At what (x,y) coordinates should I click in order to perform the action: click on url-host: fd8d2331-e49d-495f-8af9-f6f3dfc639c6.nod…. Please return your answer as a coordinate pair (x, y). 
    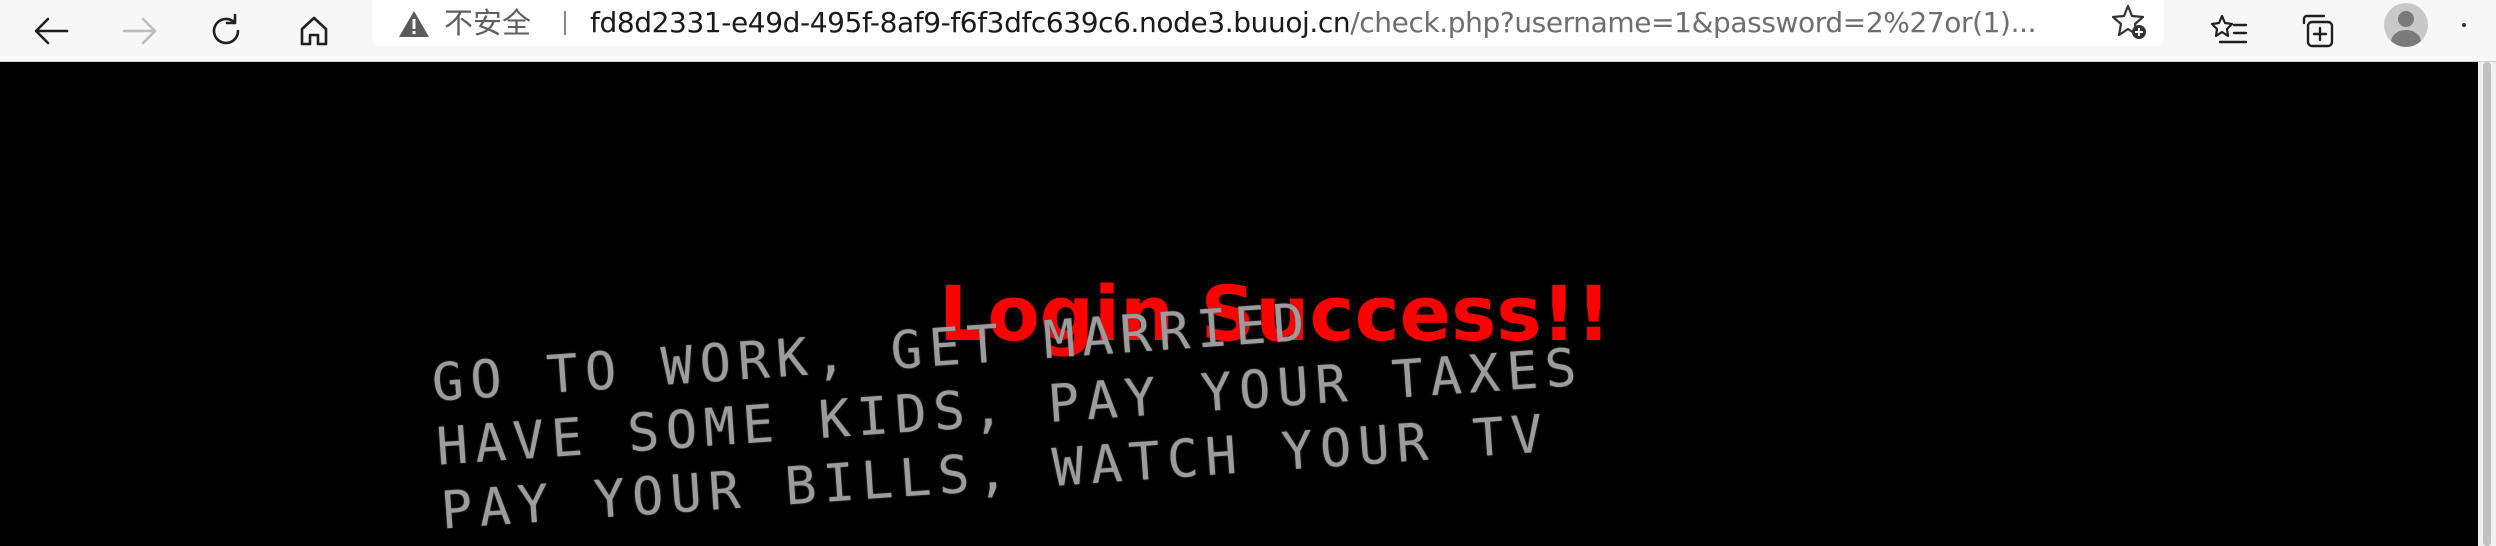
    Looking at the image, I should click on (970, 22).